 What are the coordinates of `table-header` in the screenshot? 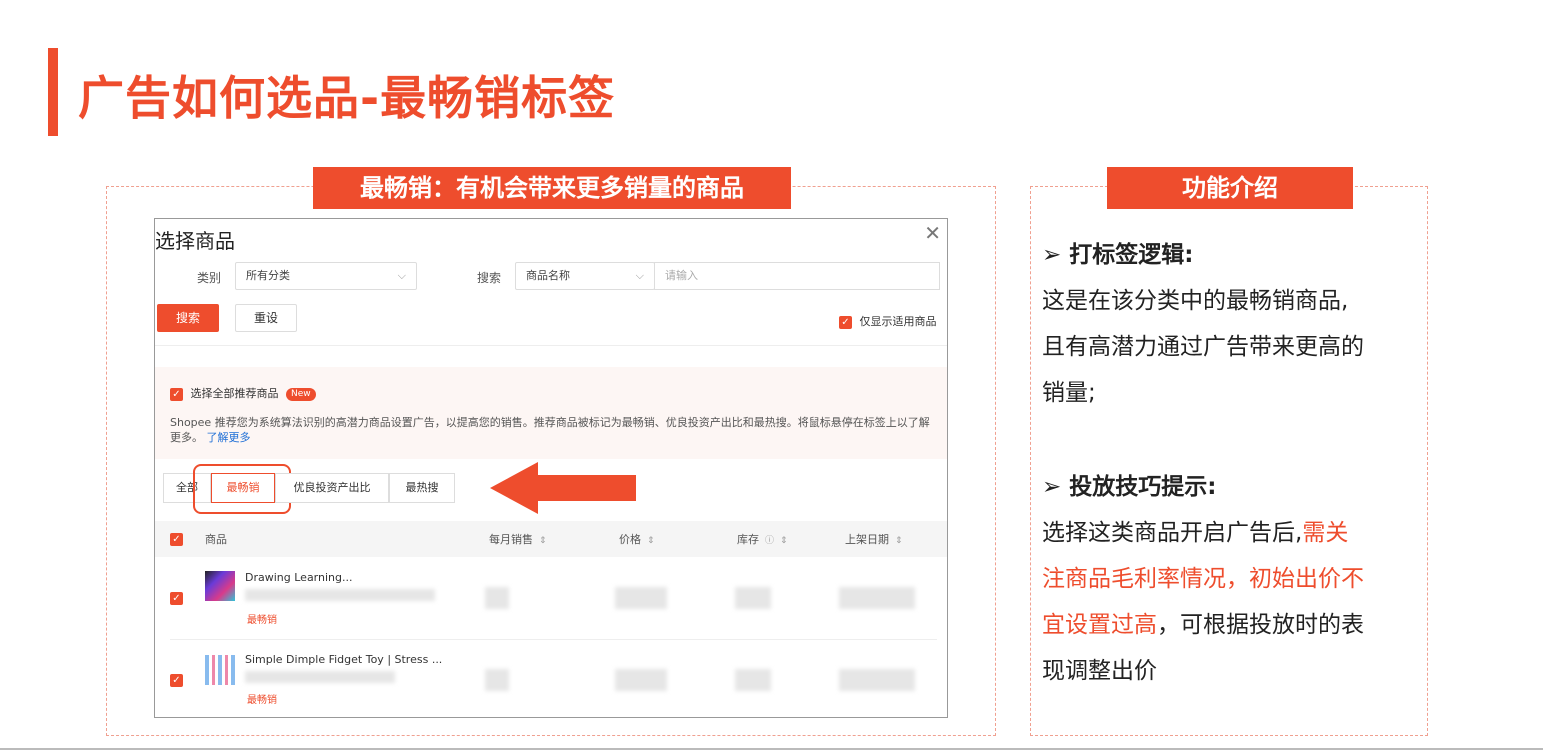 It's located at (551, 539).